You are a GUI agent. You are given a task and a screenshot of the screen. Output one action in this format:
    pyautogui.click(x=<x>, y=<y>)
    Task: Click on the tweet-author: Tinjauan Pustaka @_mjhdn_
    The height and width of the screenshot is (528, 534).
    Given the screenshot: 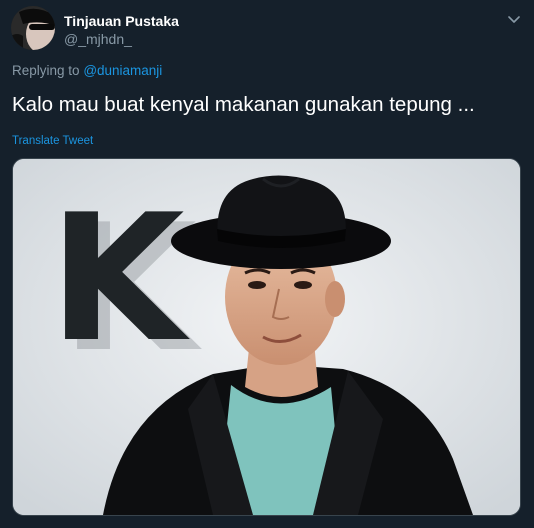 What is the action you would take?
    pyautogui.click(x=121, y=30)
    